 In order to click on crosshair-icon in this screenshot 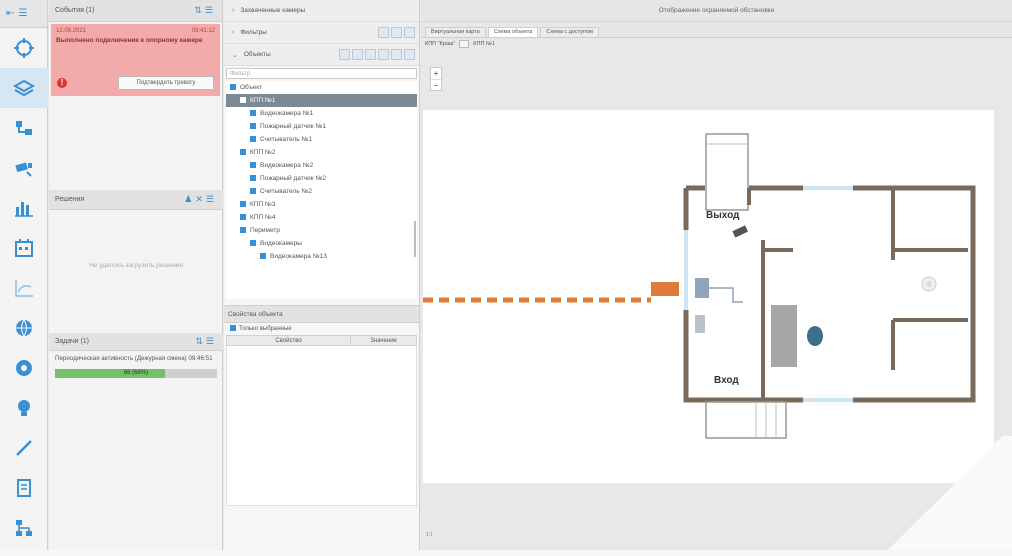, I will do `click(24, 48)`.